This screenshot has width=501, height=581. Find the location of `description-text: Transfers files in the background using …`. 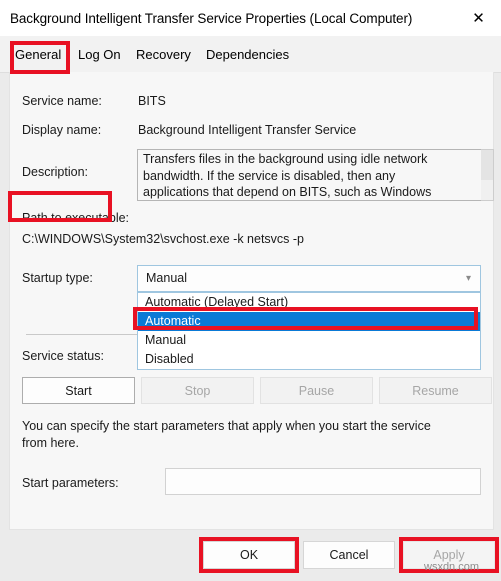

description-text: Transfers files in the background using … is located at coordinates (287, 175).